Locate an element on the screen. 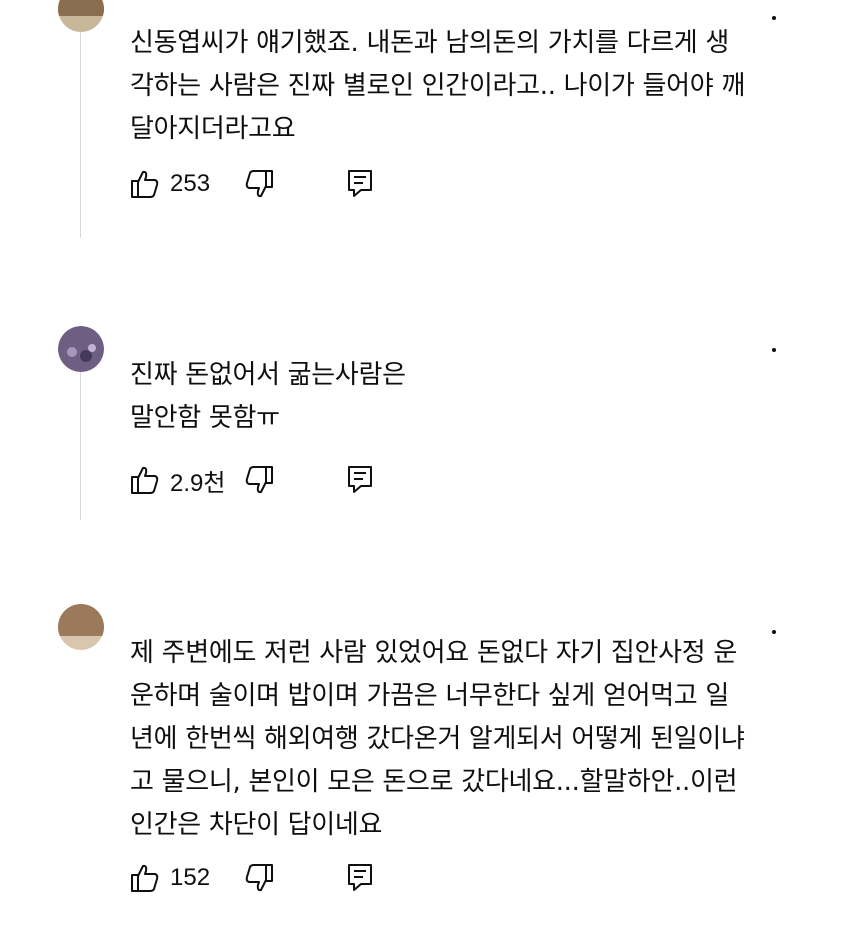 The height and width of the screenshot is (952, 854). like-button: 2.9천 is located at coordinates (177, 480).